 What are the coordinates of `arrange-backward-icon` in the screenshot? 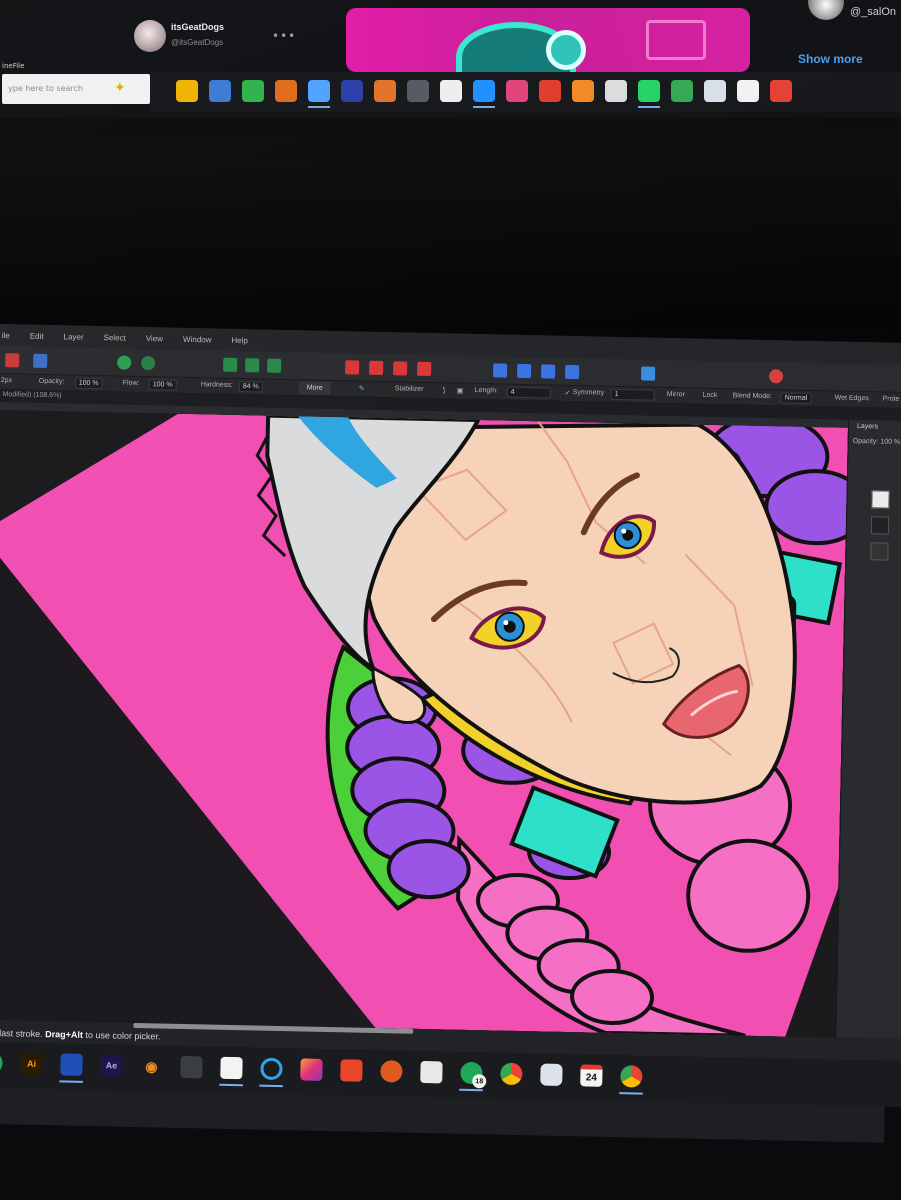 It's located at (400, 368).